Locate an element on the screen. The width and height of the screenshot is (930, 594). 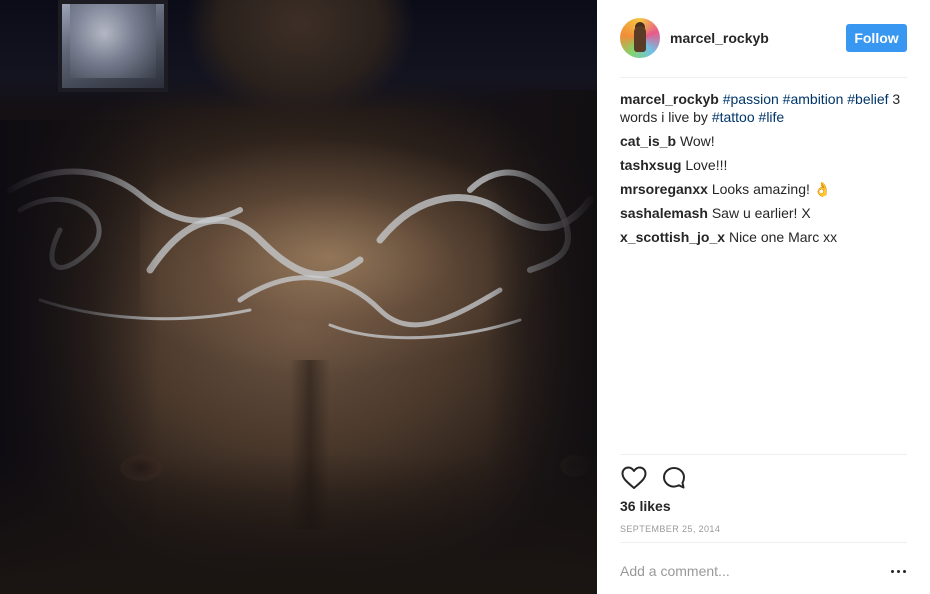
list-item: cat_is_b Wow! is located at coordinates (763, 141).